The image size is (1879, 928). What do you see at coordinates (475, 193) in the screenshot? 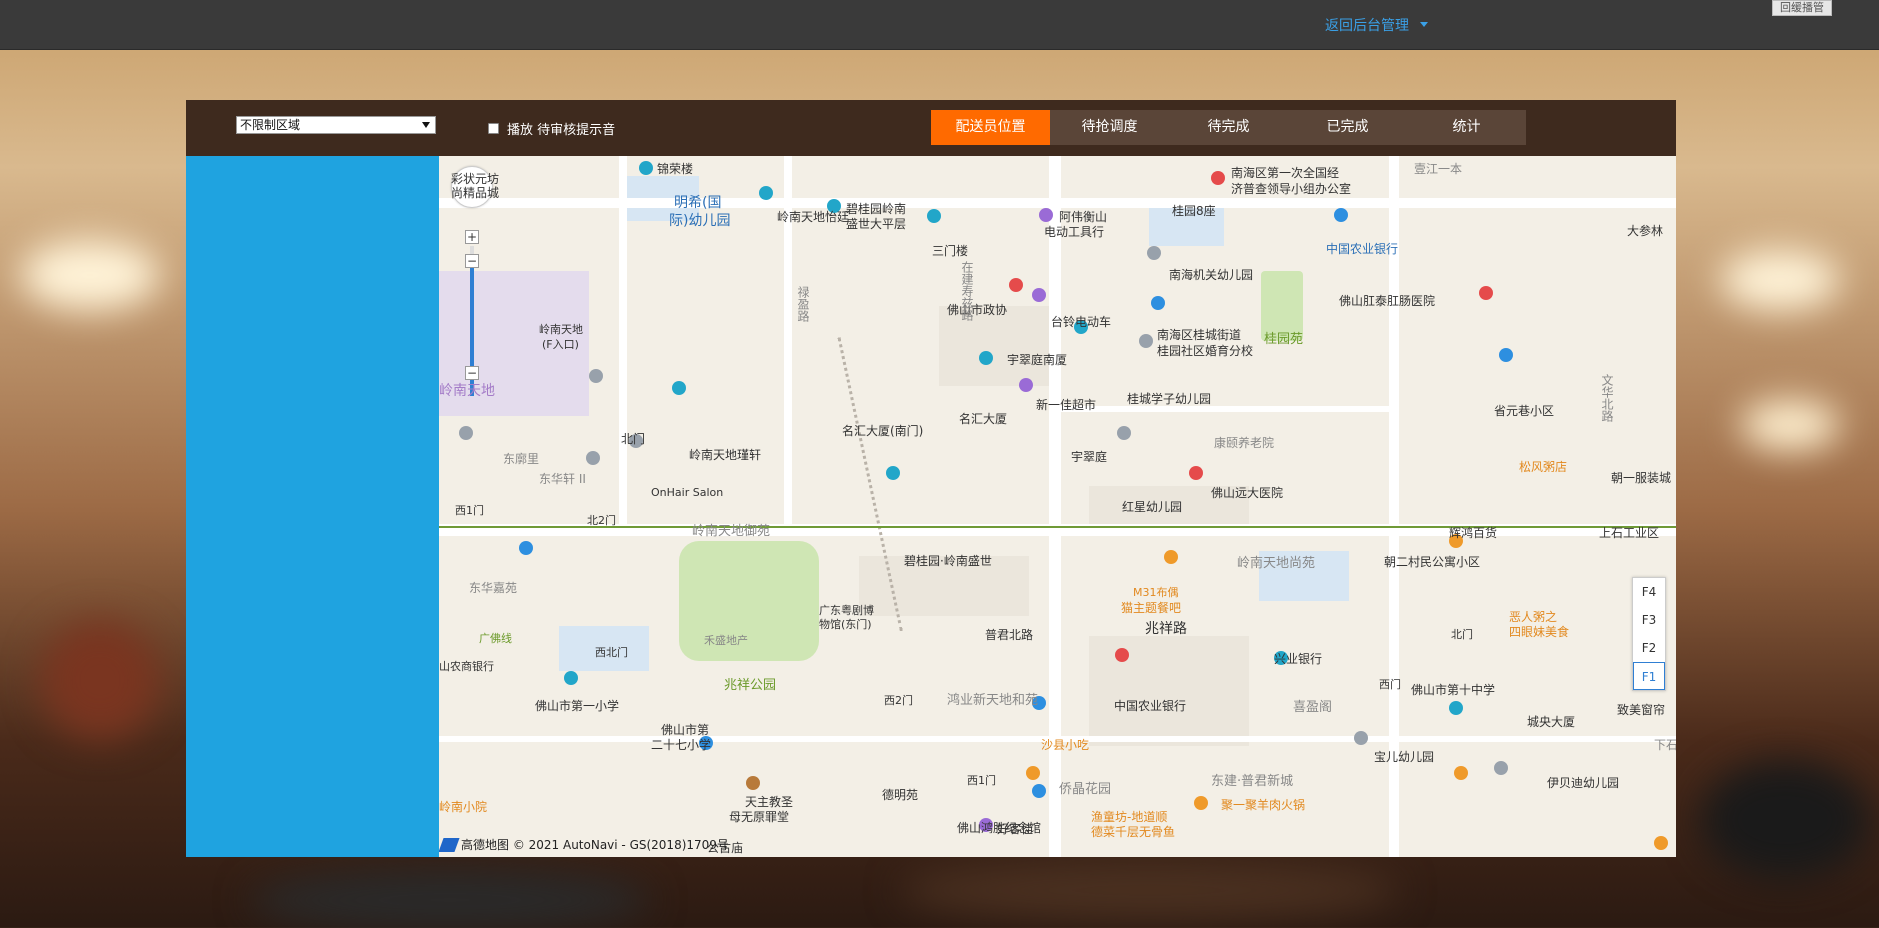
I see `map-label: 尚精品城` at bounding box center [475, 193].